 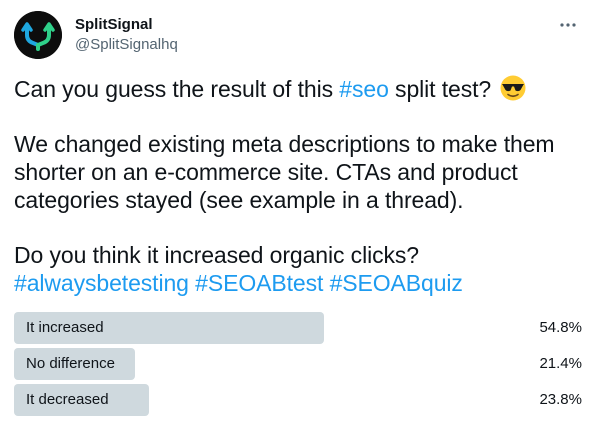 What do you see at coordinates (560, 399) in the screenshot?
I see `poll-option-percent: 23.8%` at bounding box center [560, 399].